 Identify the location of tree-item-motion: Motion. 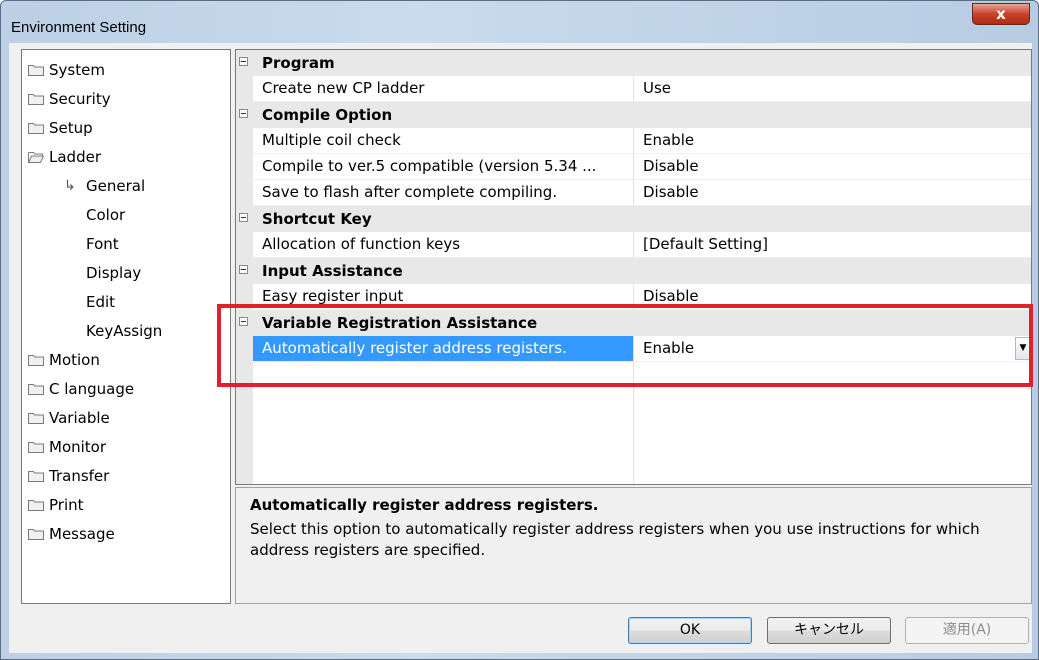
(64, 360).